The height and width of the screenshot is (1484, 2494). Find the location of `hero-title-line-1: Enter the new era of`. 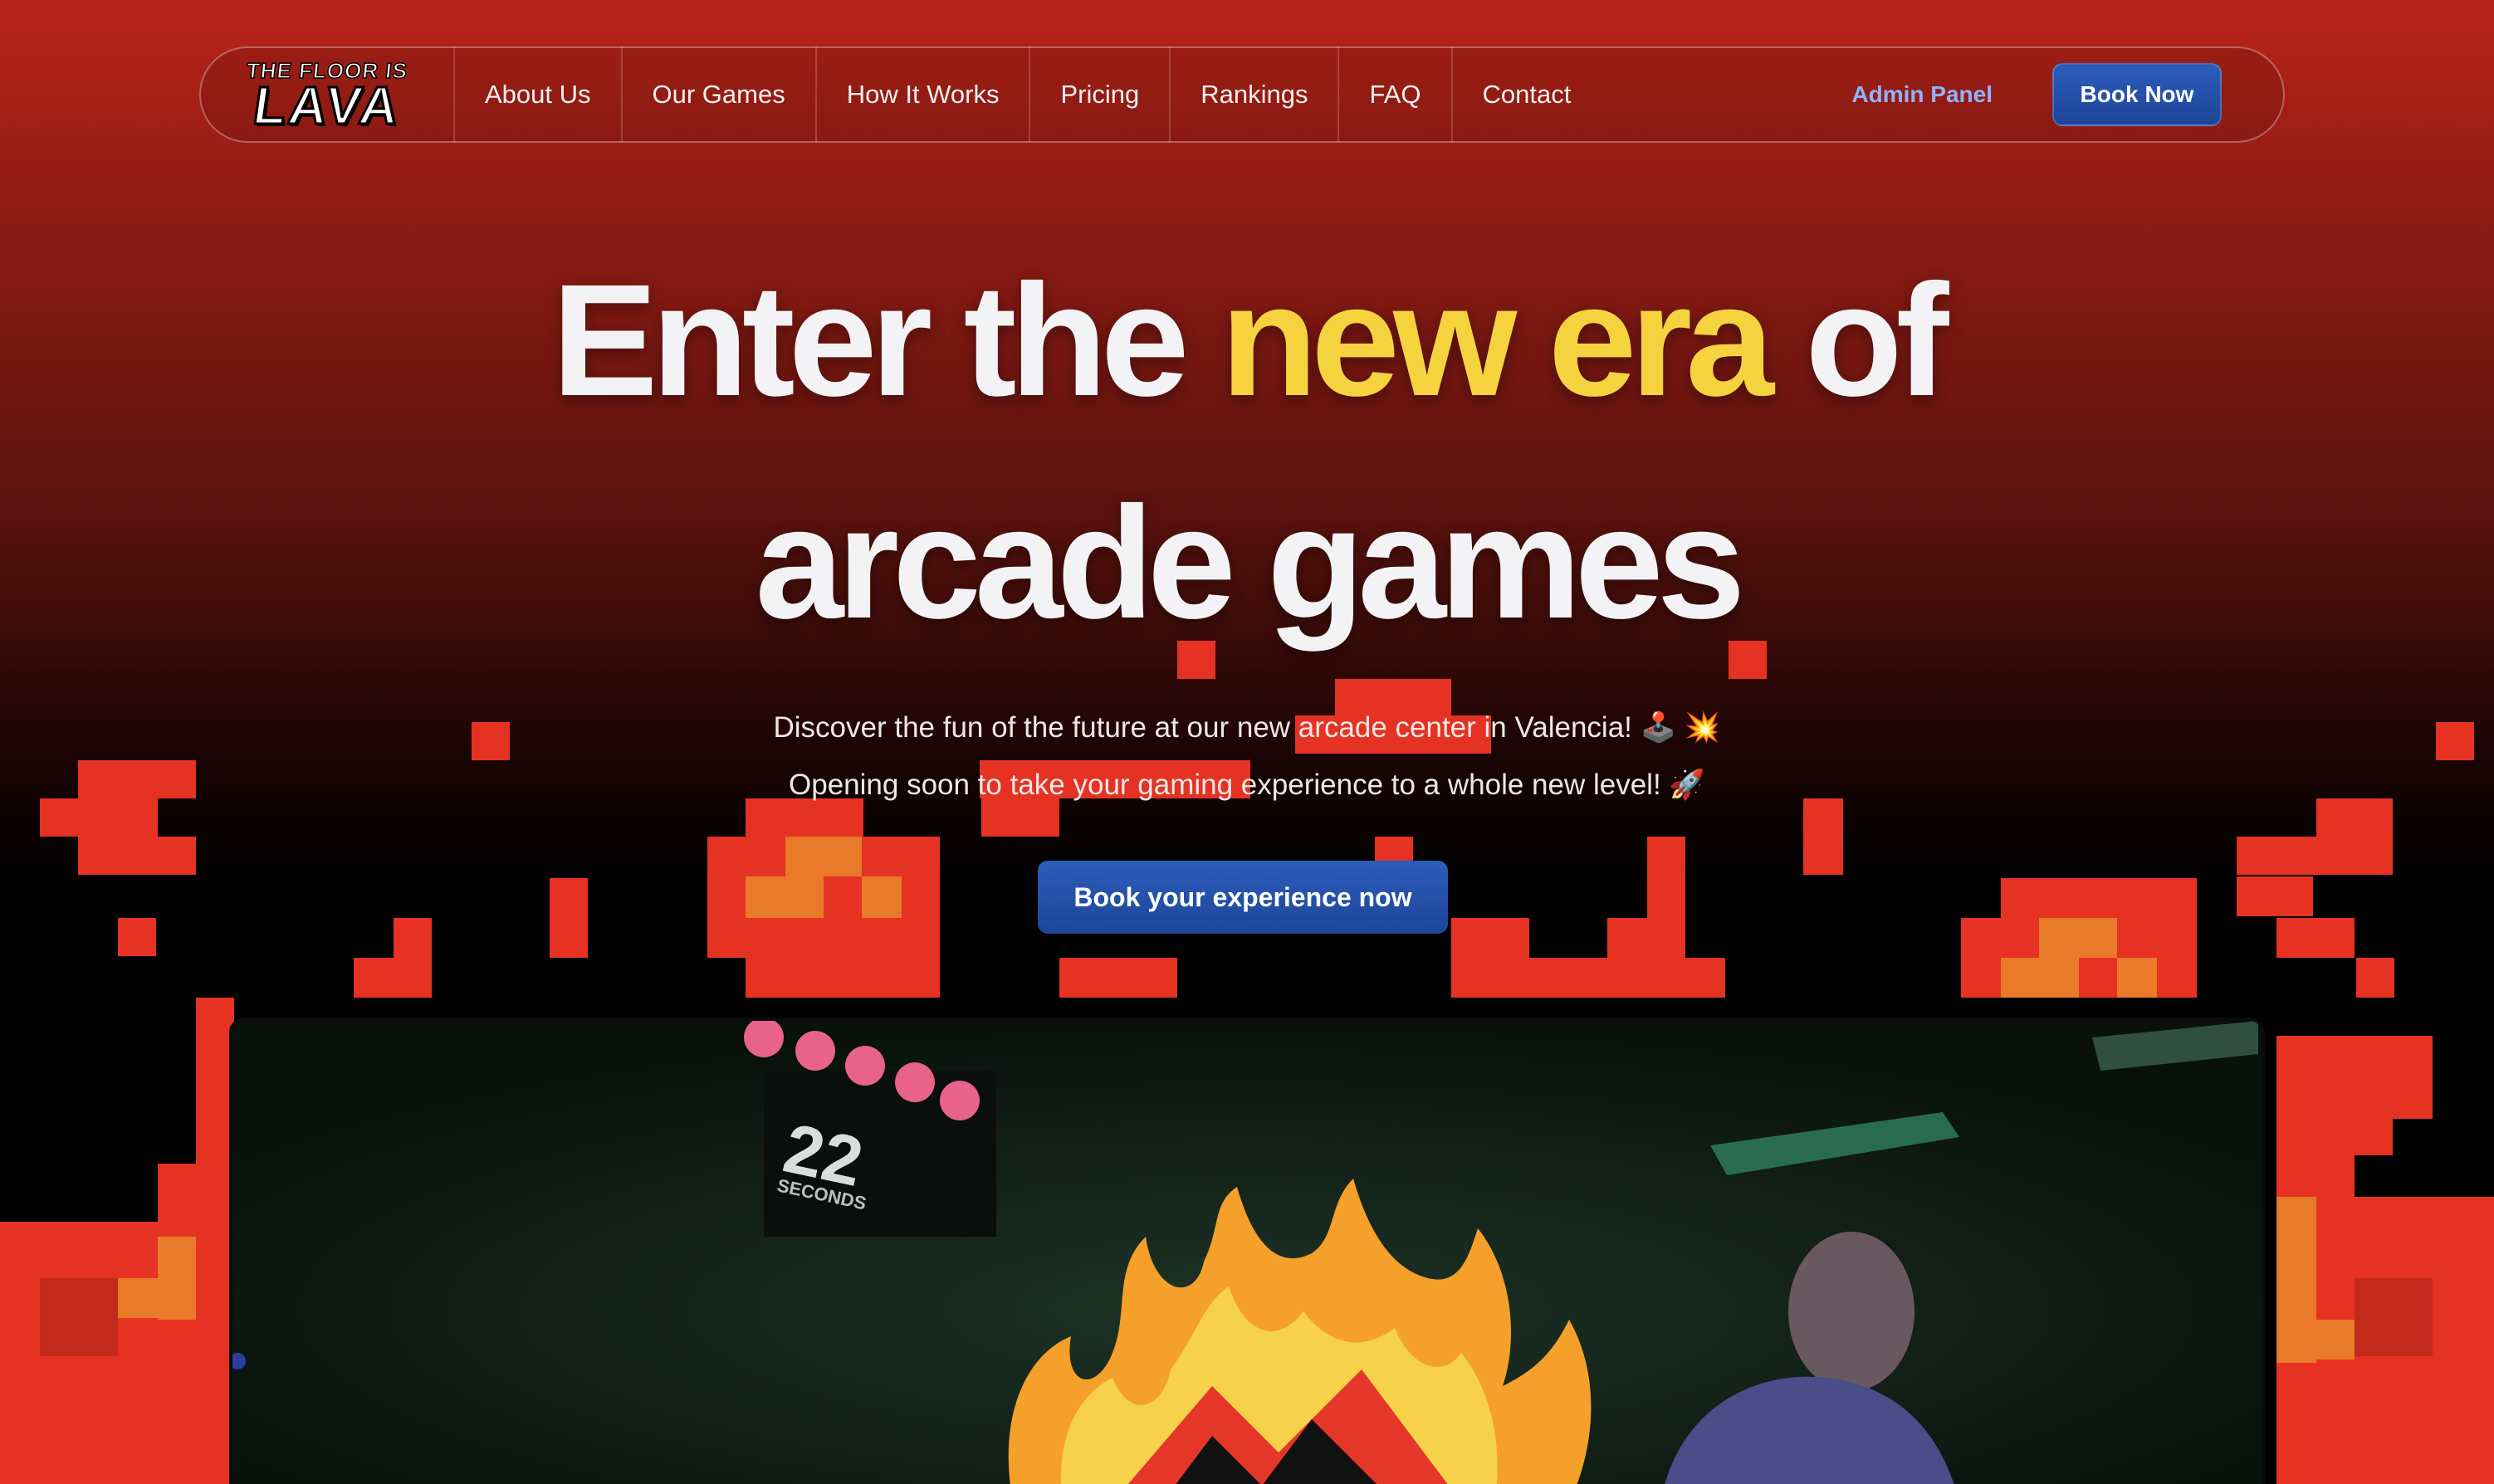

hero-title-line-1: Enter the new era of is located at coordinates (1247, 340).